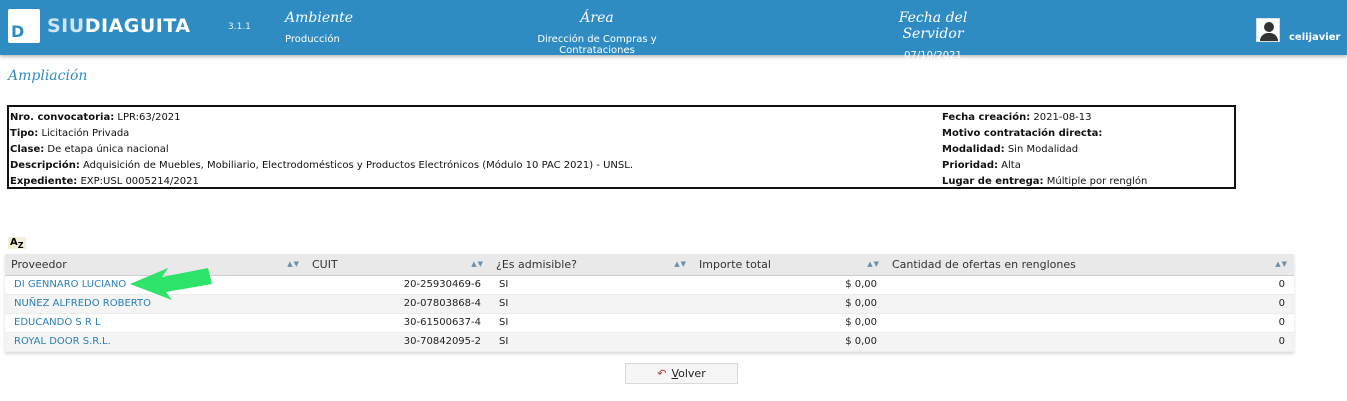 Image resolution: width=1347 pixels, height=401 pixels. Describe the element at coordinates (66, 26) in the screenshot. I see `logo-text-siu: SIU` at that location.